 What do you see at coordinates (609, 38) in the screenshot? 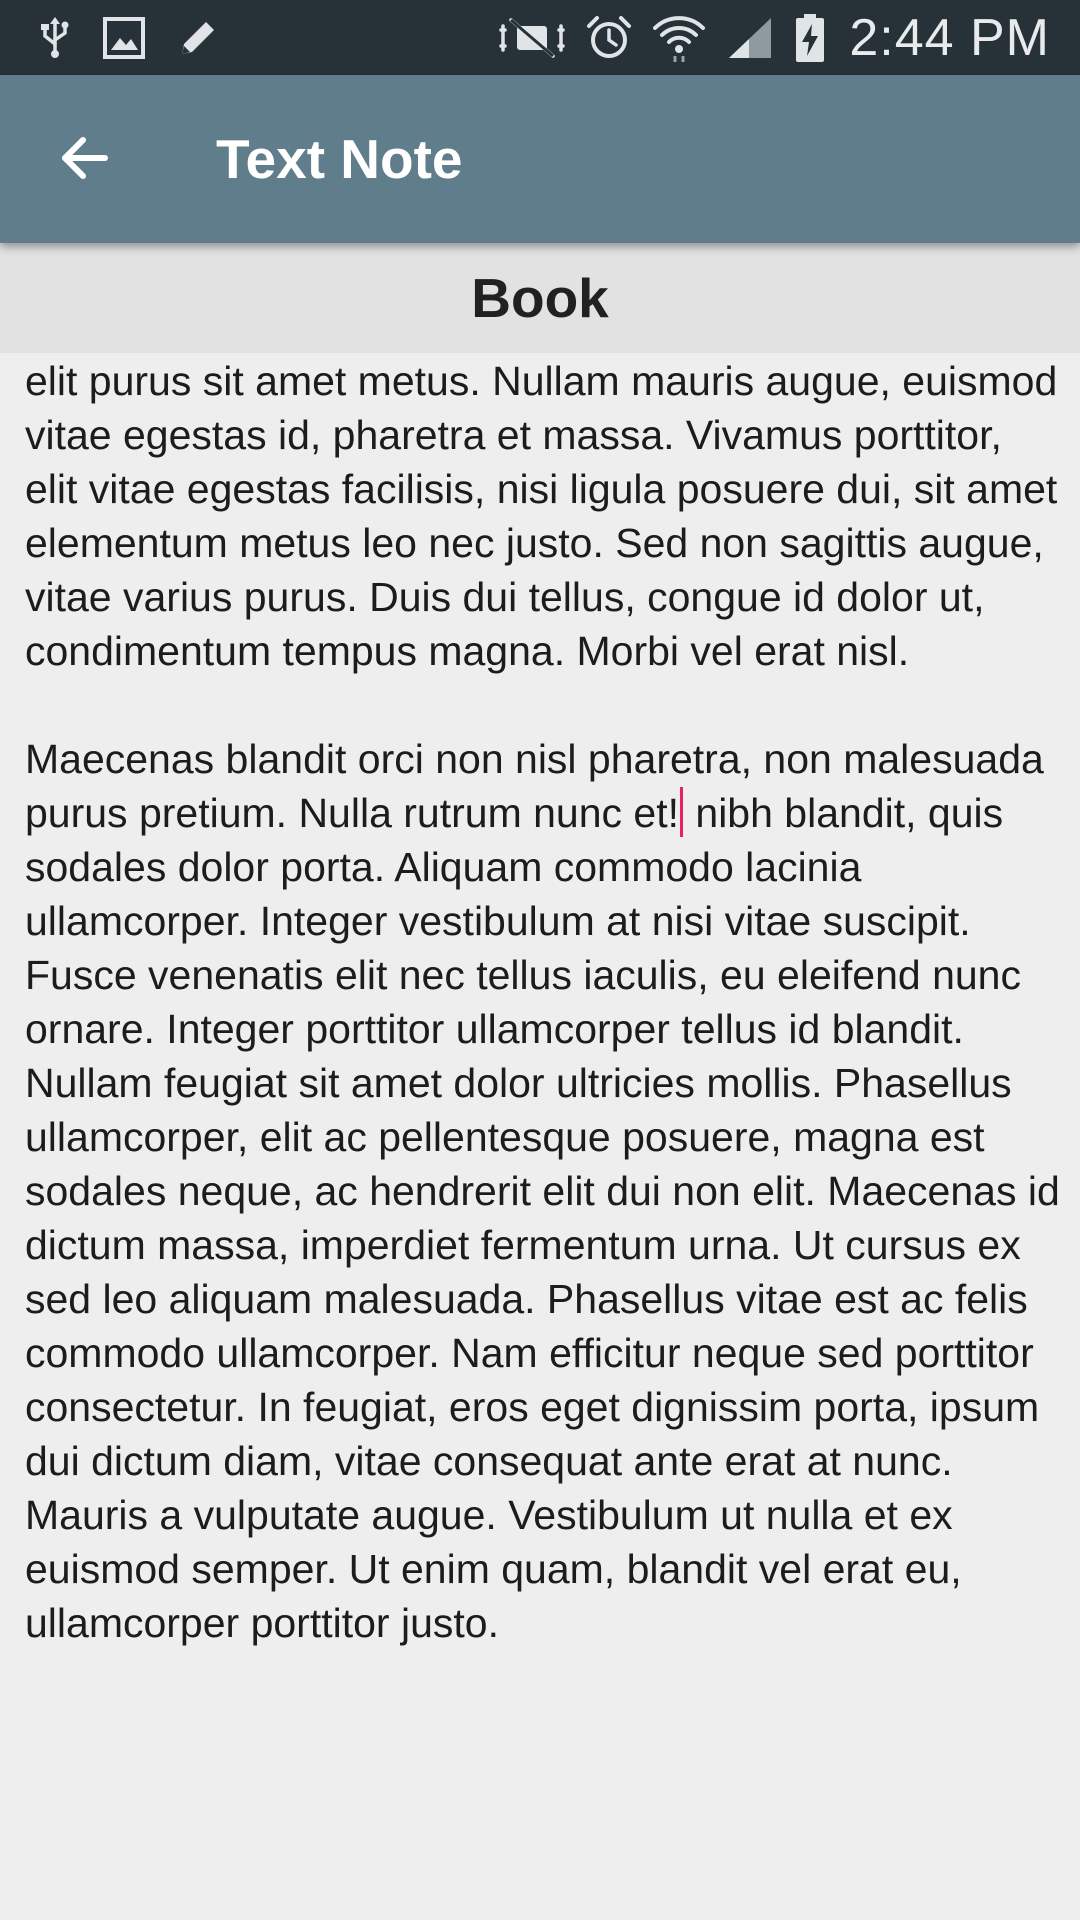
I see `alarm-icon` at bounding box center [609, 38].